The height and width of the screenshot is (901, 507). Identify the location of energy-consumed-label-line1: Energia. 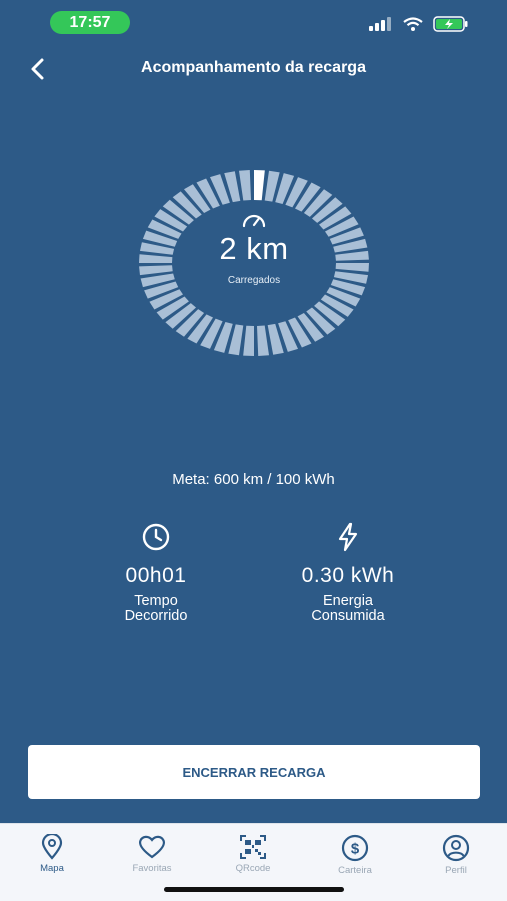
(348, 601).